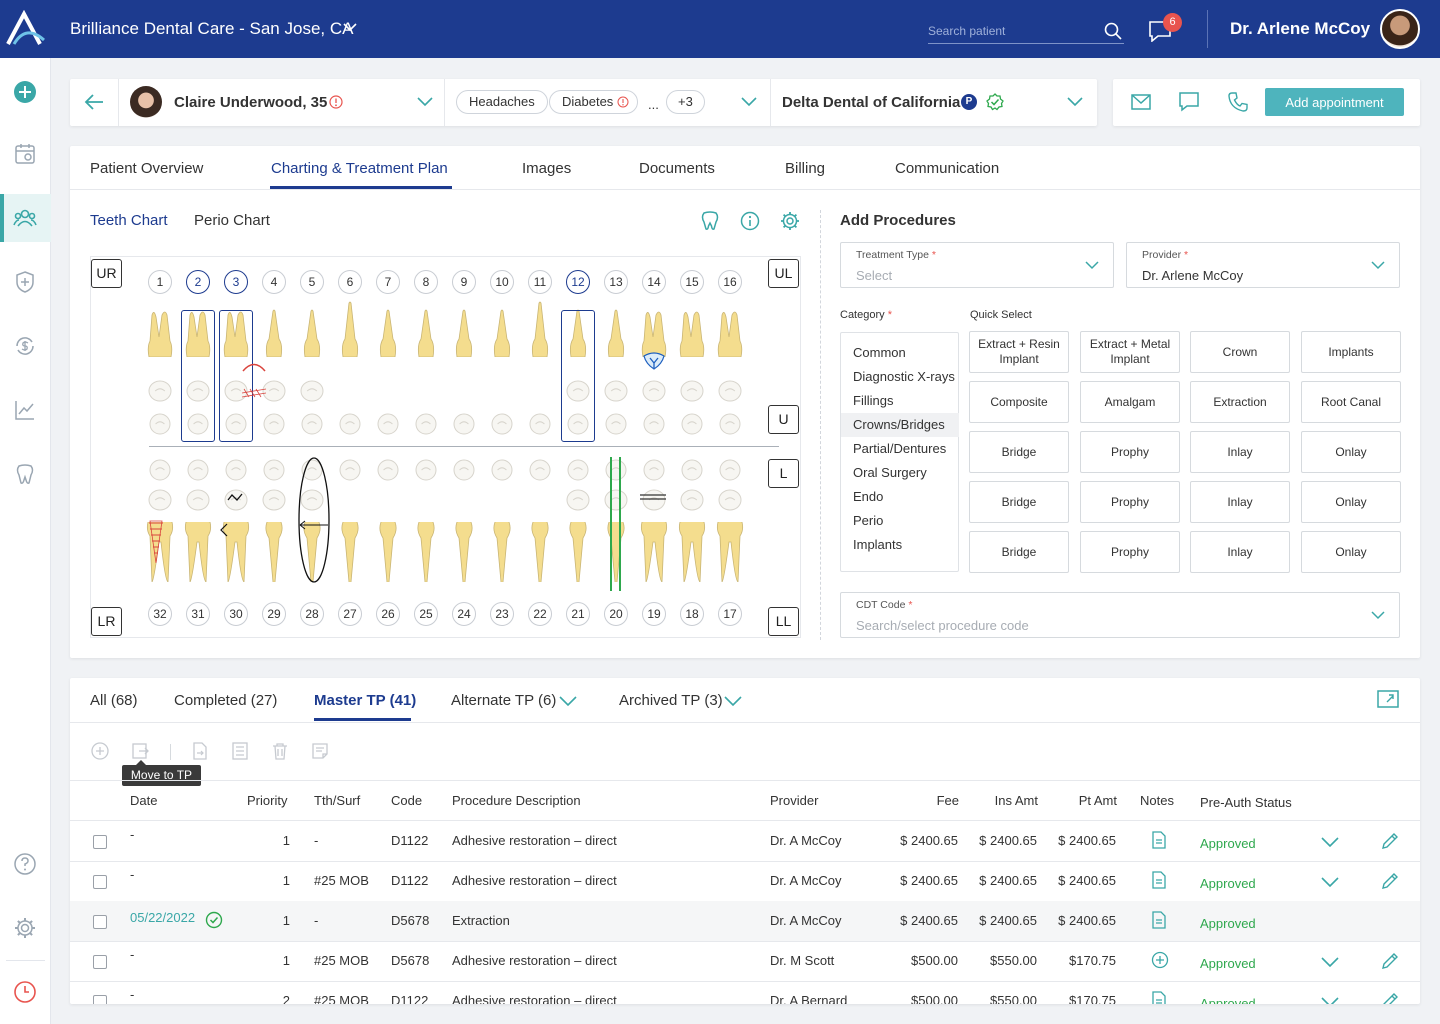  What do you see at coordinates (337, 800) in the screenshot?
I see `column-header-tooth-surface: Tth/Surf` at bounding box center [337, 800].